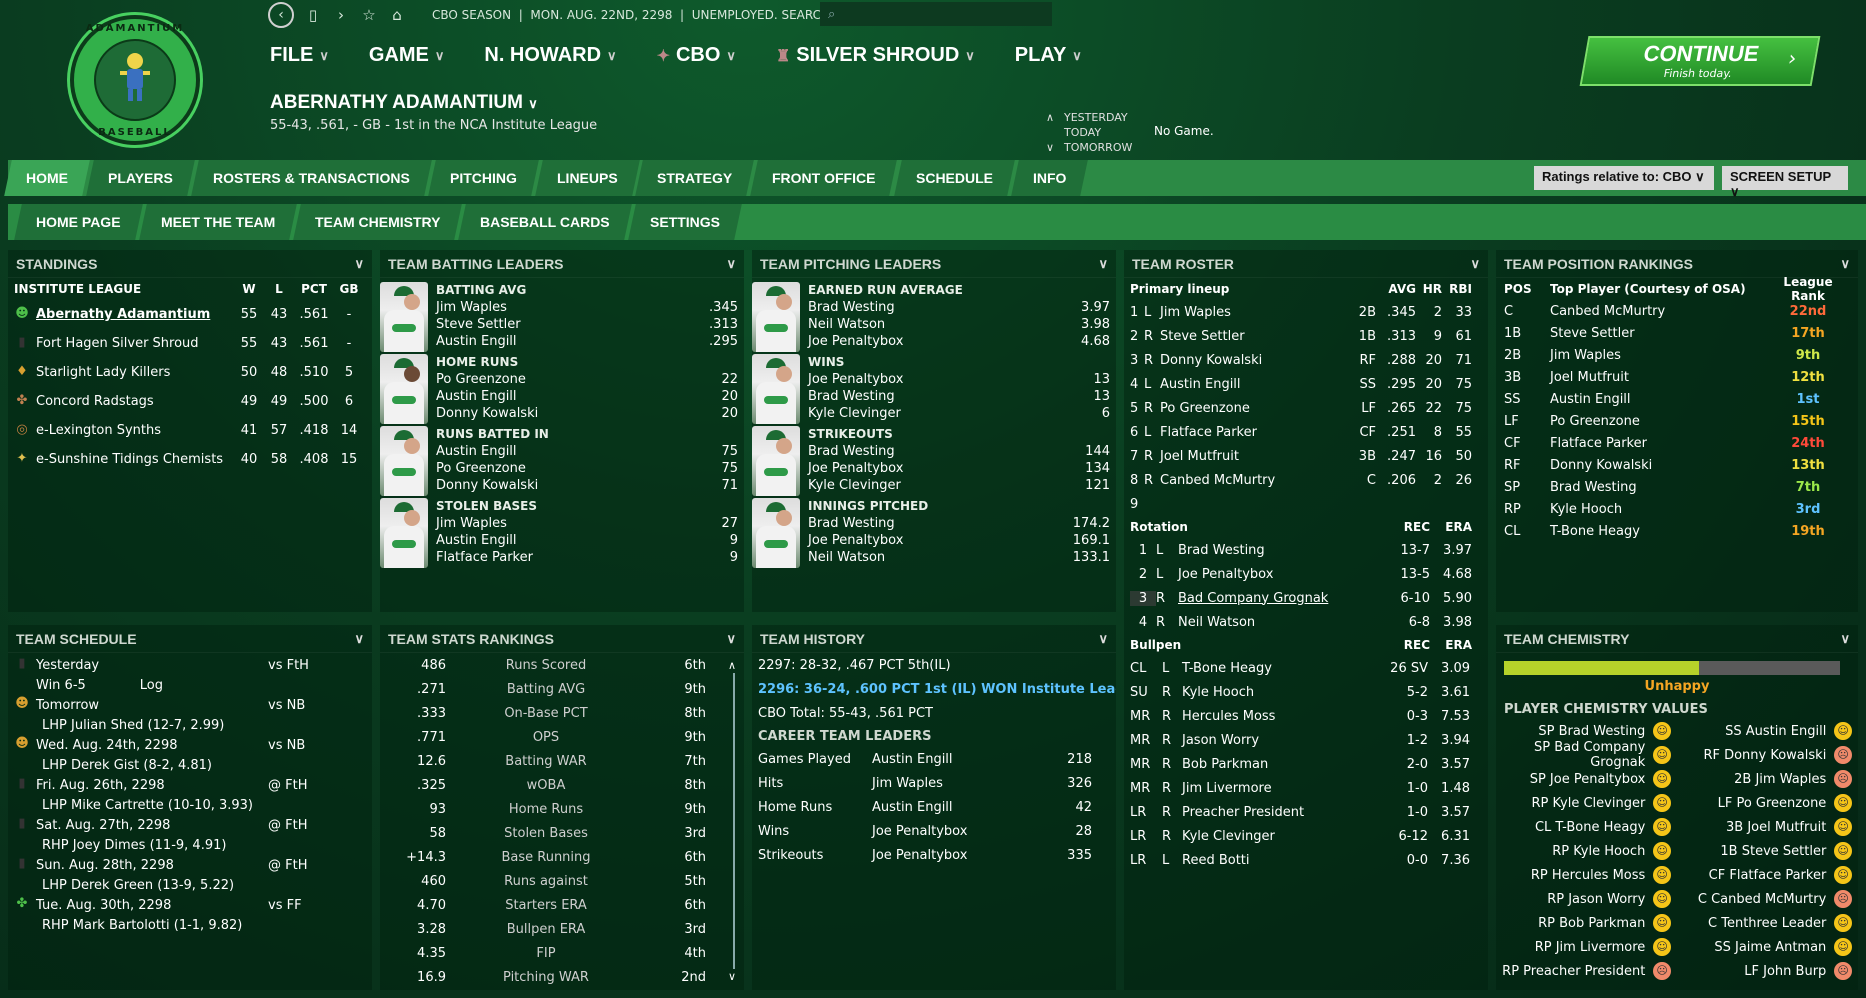 This screenshot has width=1866, height=998. Describe the element at coordinates (190, 865) in the screenshot. I see `schedule-row: ▮ Sun. Aug. 28th, 2298 @ FtH` at that location.